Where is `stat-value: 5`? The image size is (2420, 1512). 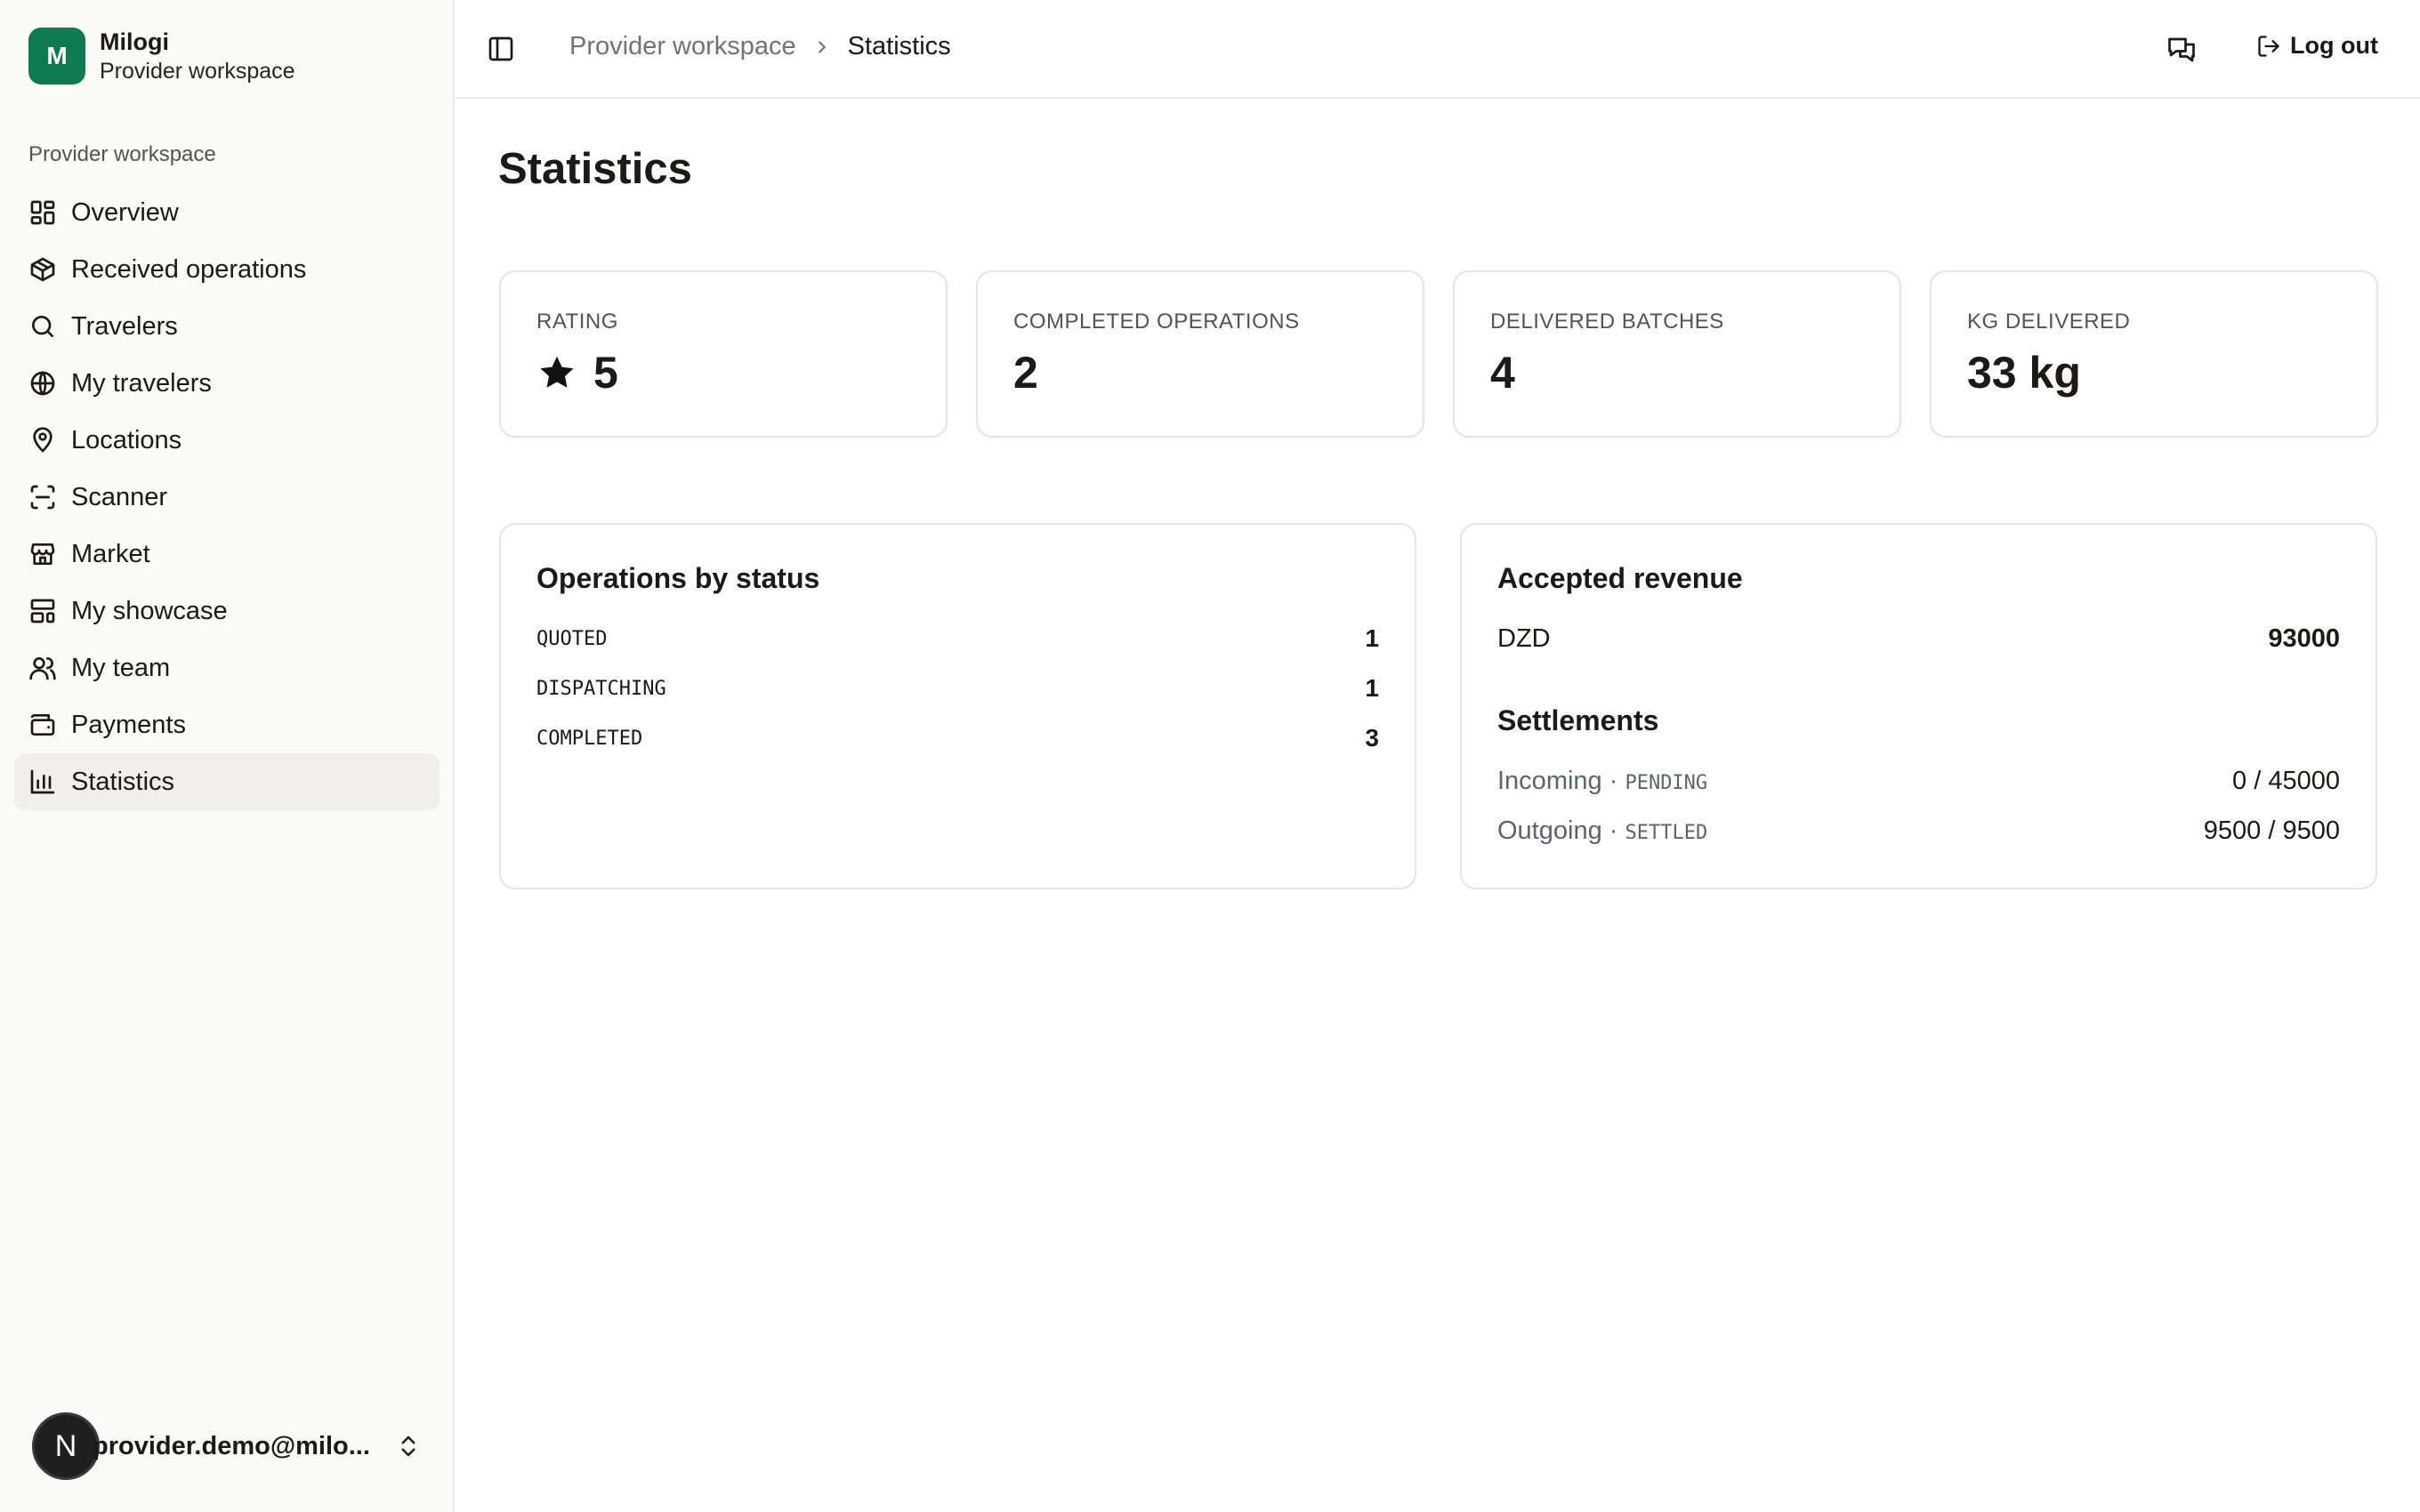 stat-value: 5 is located at coordinates (577, 372).